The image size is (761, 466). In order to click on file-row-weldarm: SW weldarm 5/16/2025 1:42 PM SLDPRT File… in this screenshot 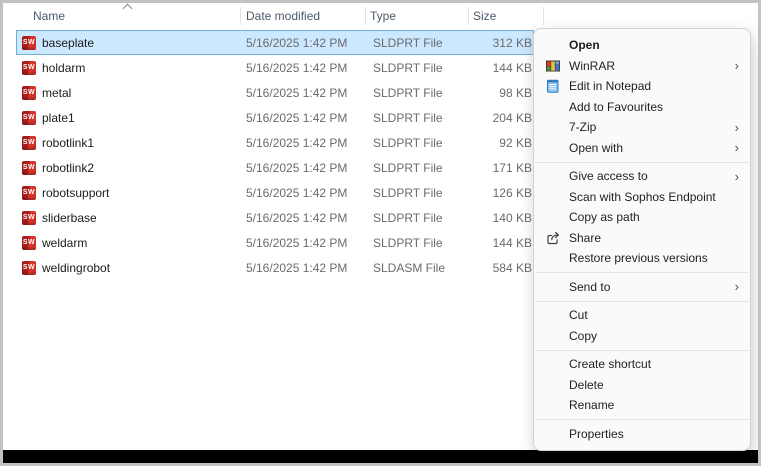, I will do `click(275, 242)`.